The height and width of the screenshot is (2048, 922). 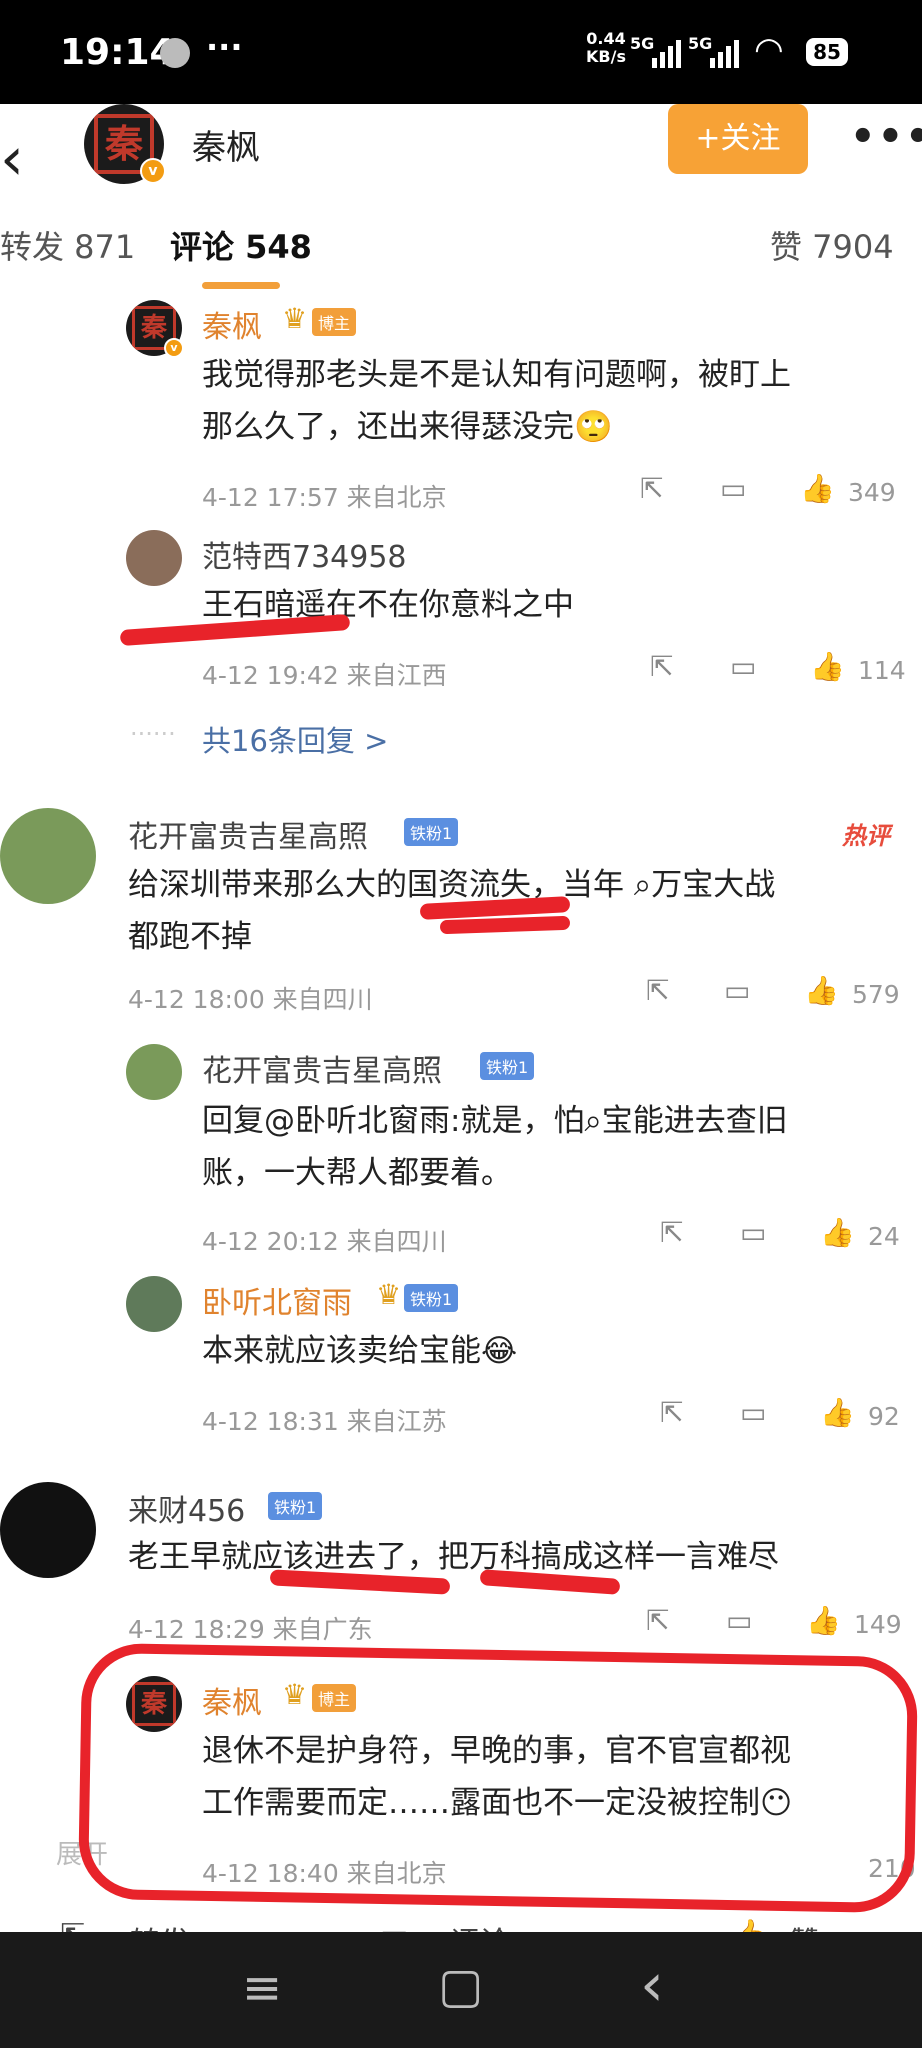 I want to click on status-time: 19:14, so click(x=117, y=52).